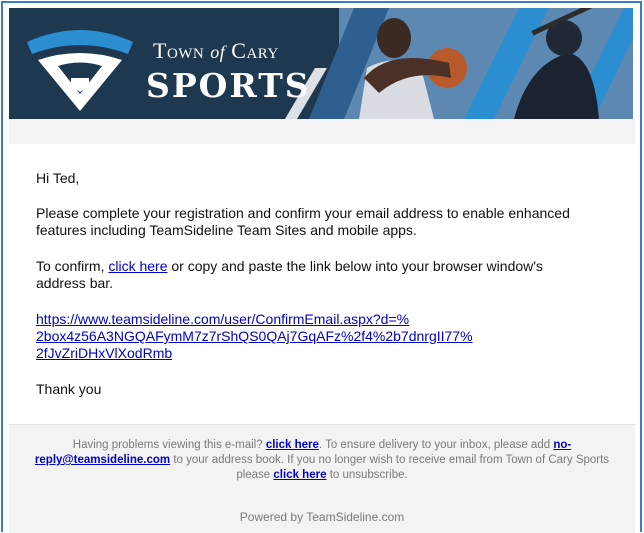  I want to click on banner-spacer, so click(322, 131).